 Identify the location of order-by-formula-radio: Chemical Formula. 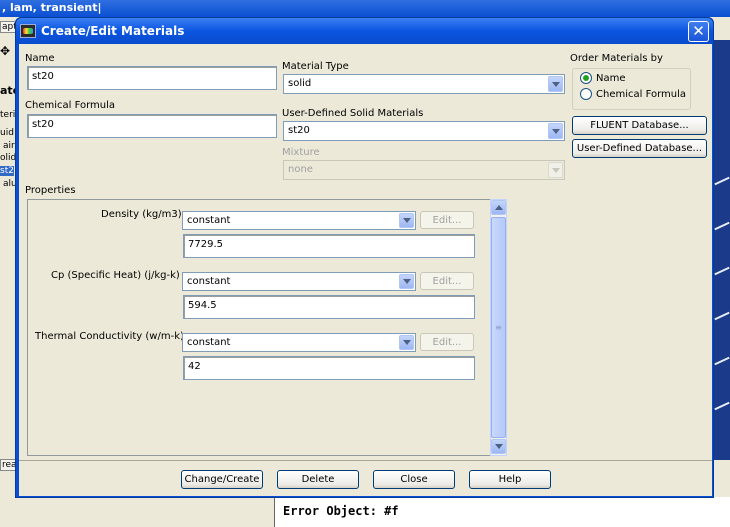
(633, 94).